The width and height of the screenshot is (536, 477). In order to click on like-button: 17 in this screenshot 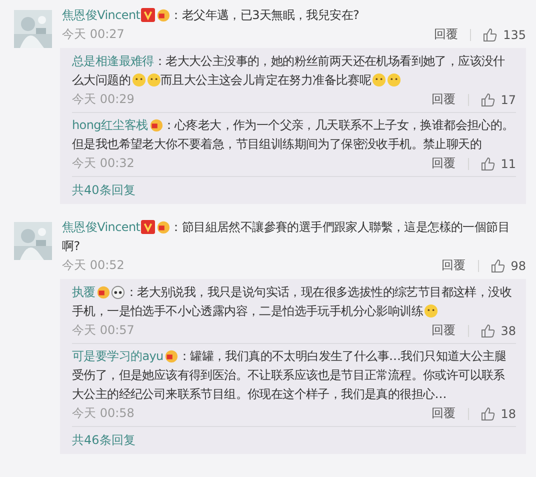, I will do `click(498, 99)`.